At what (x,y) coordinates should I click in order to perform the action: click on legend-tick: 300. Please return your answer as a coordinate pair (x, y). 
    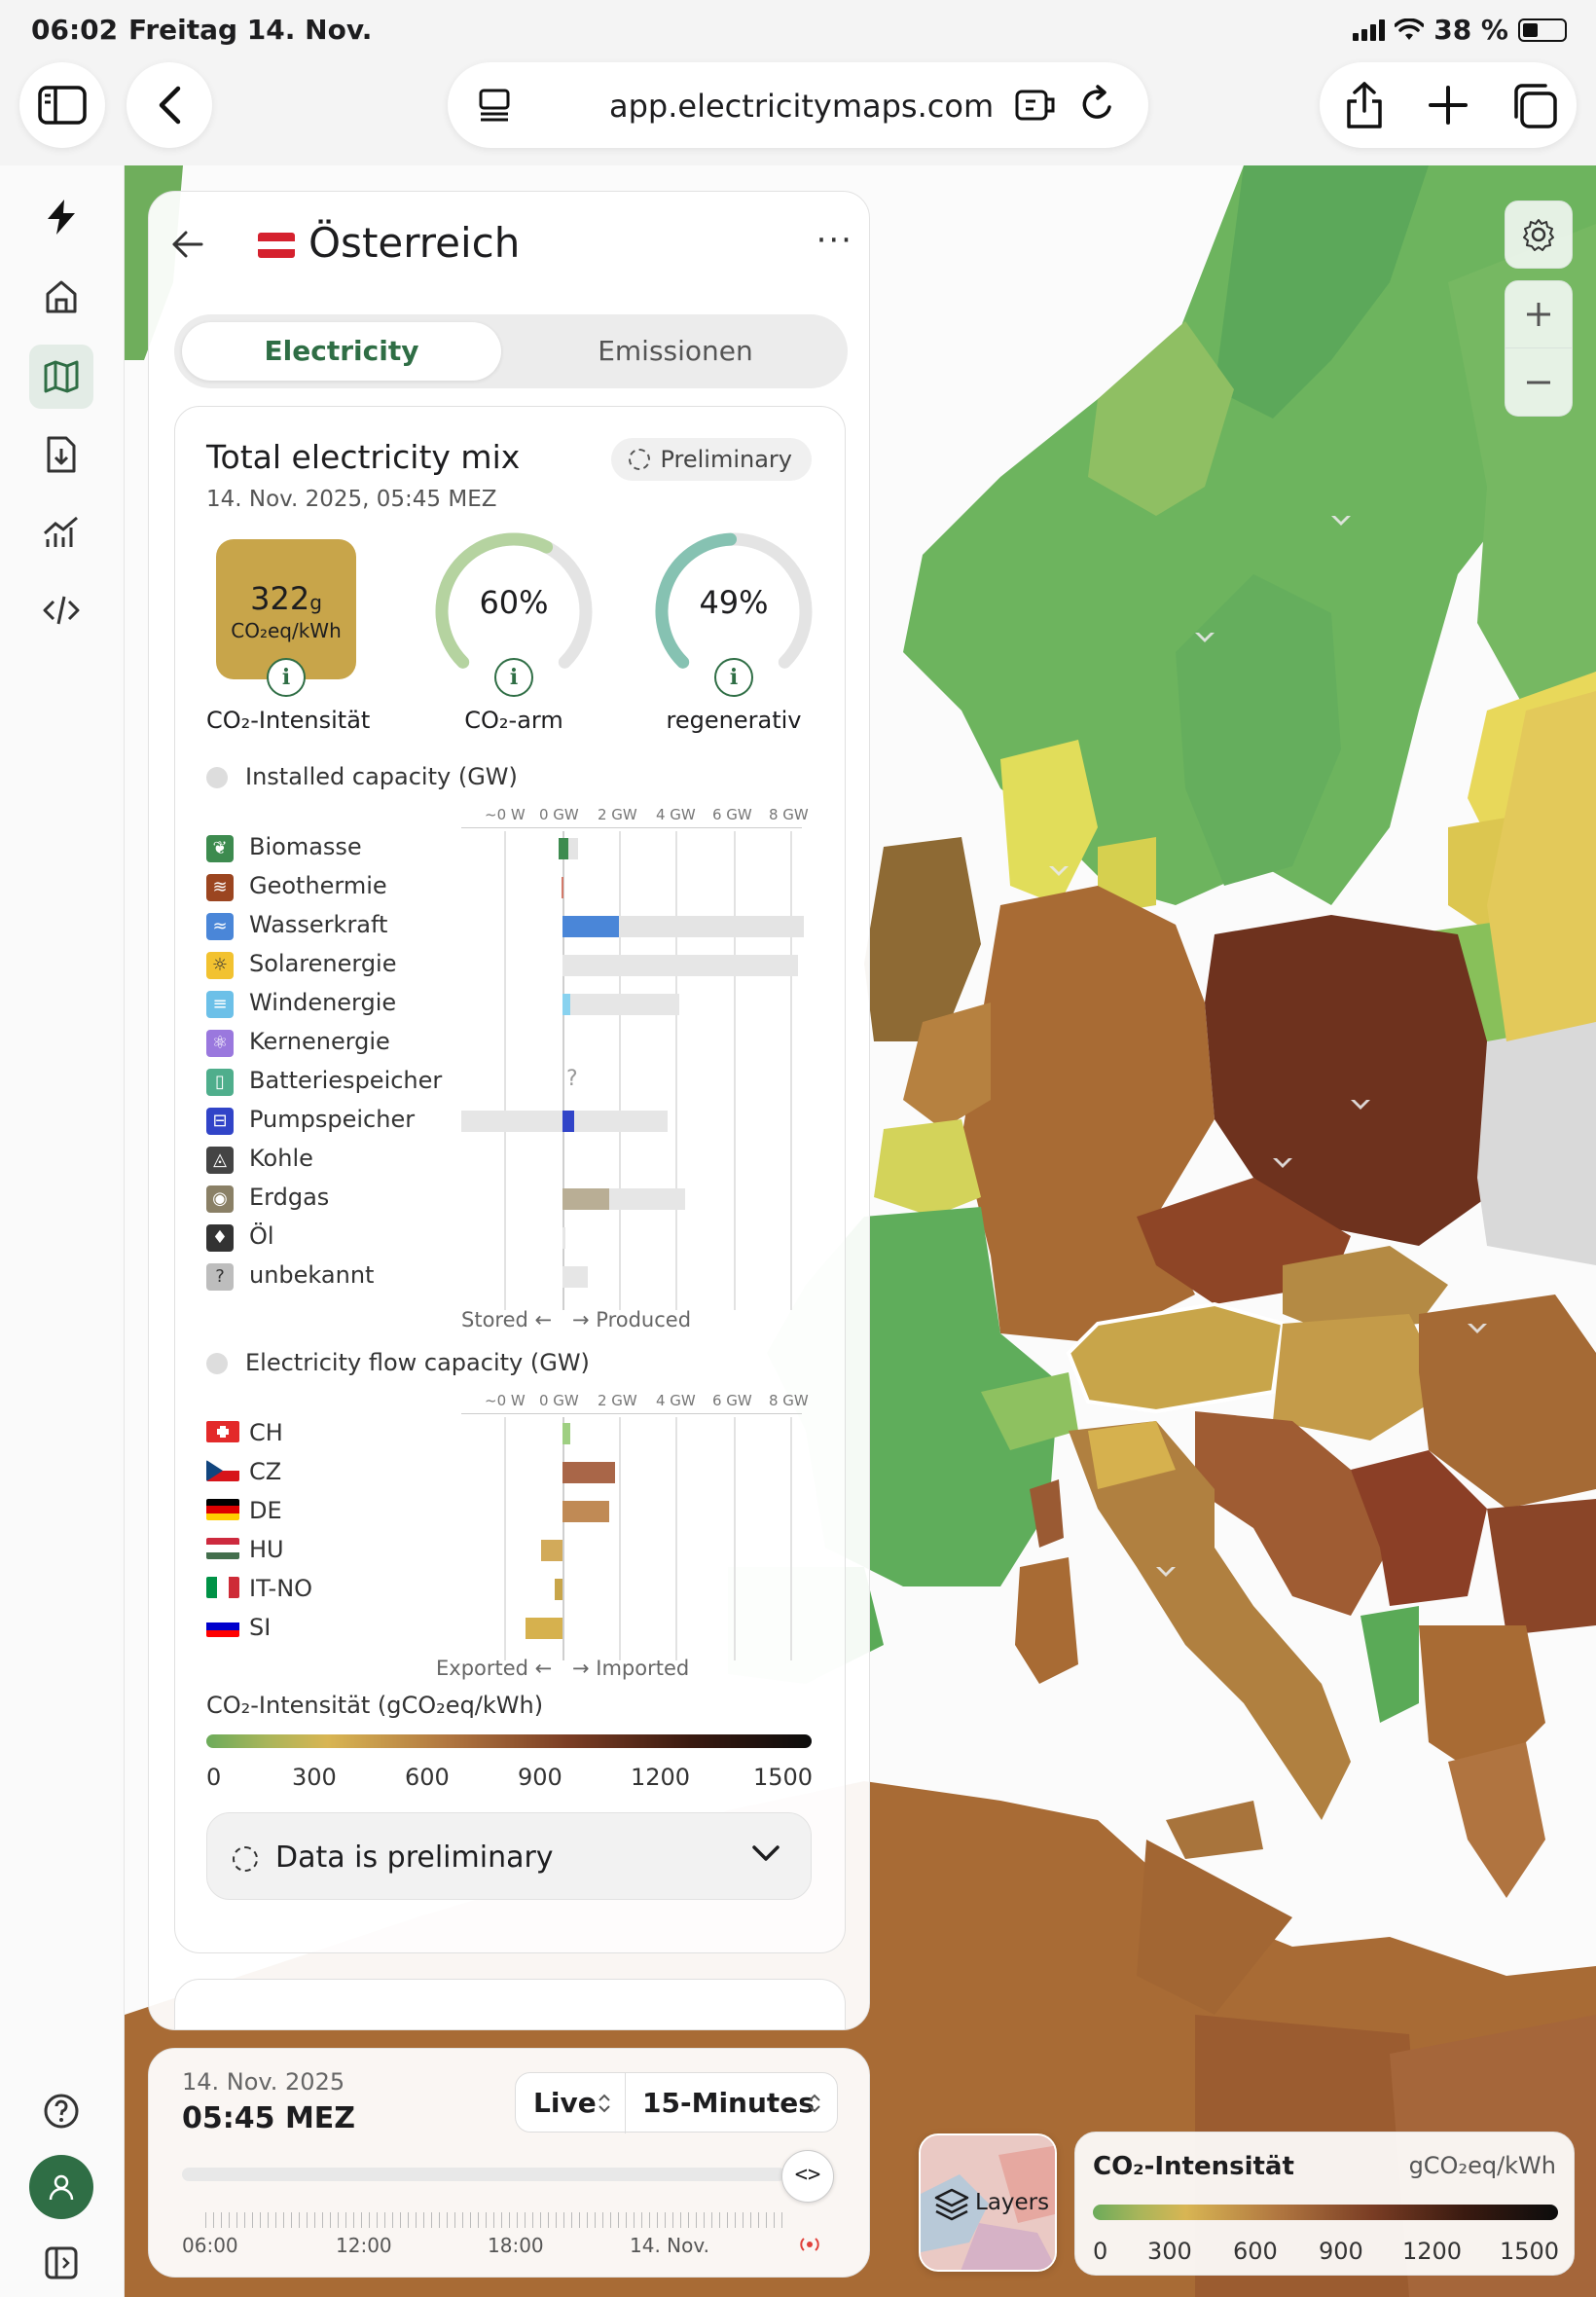
    Looking at the image, I should click on (1169, 2251).